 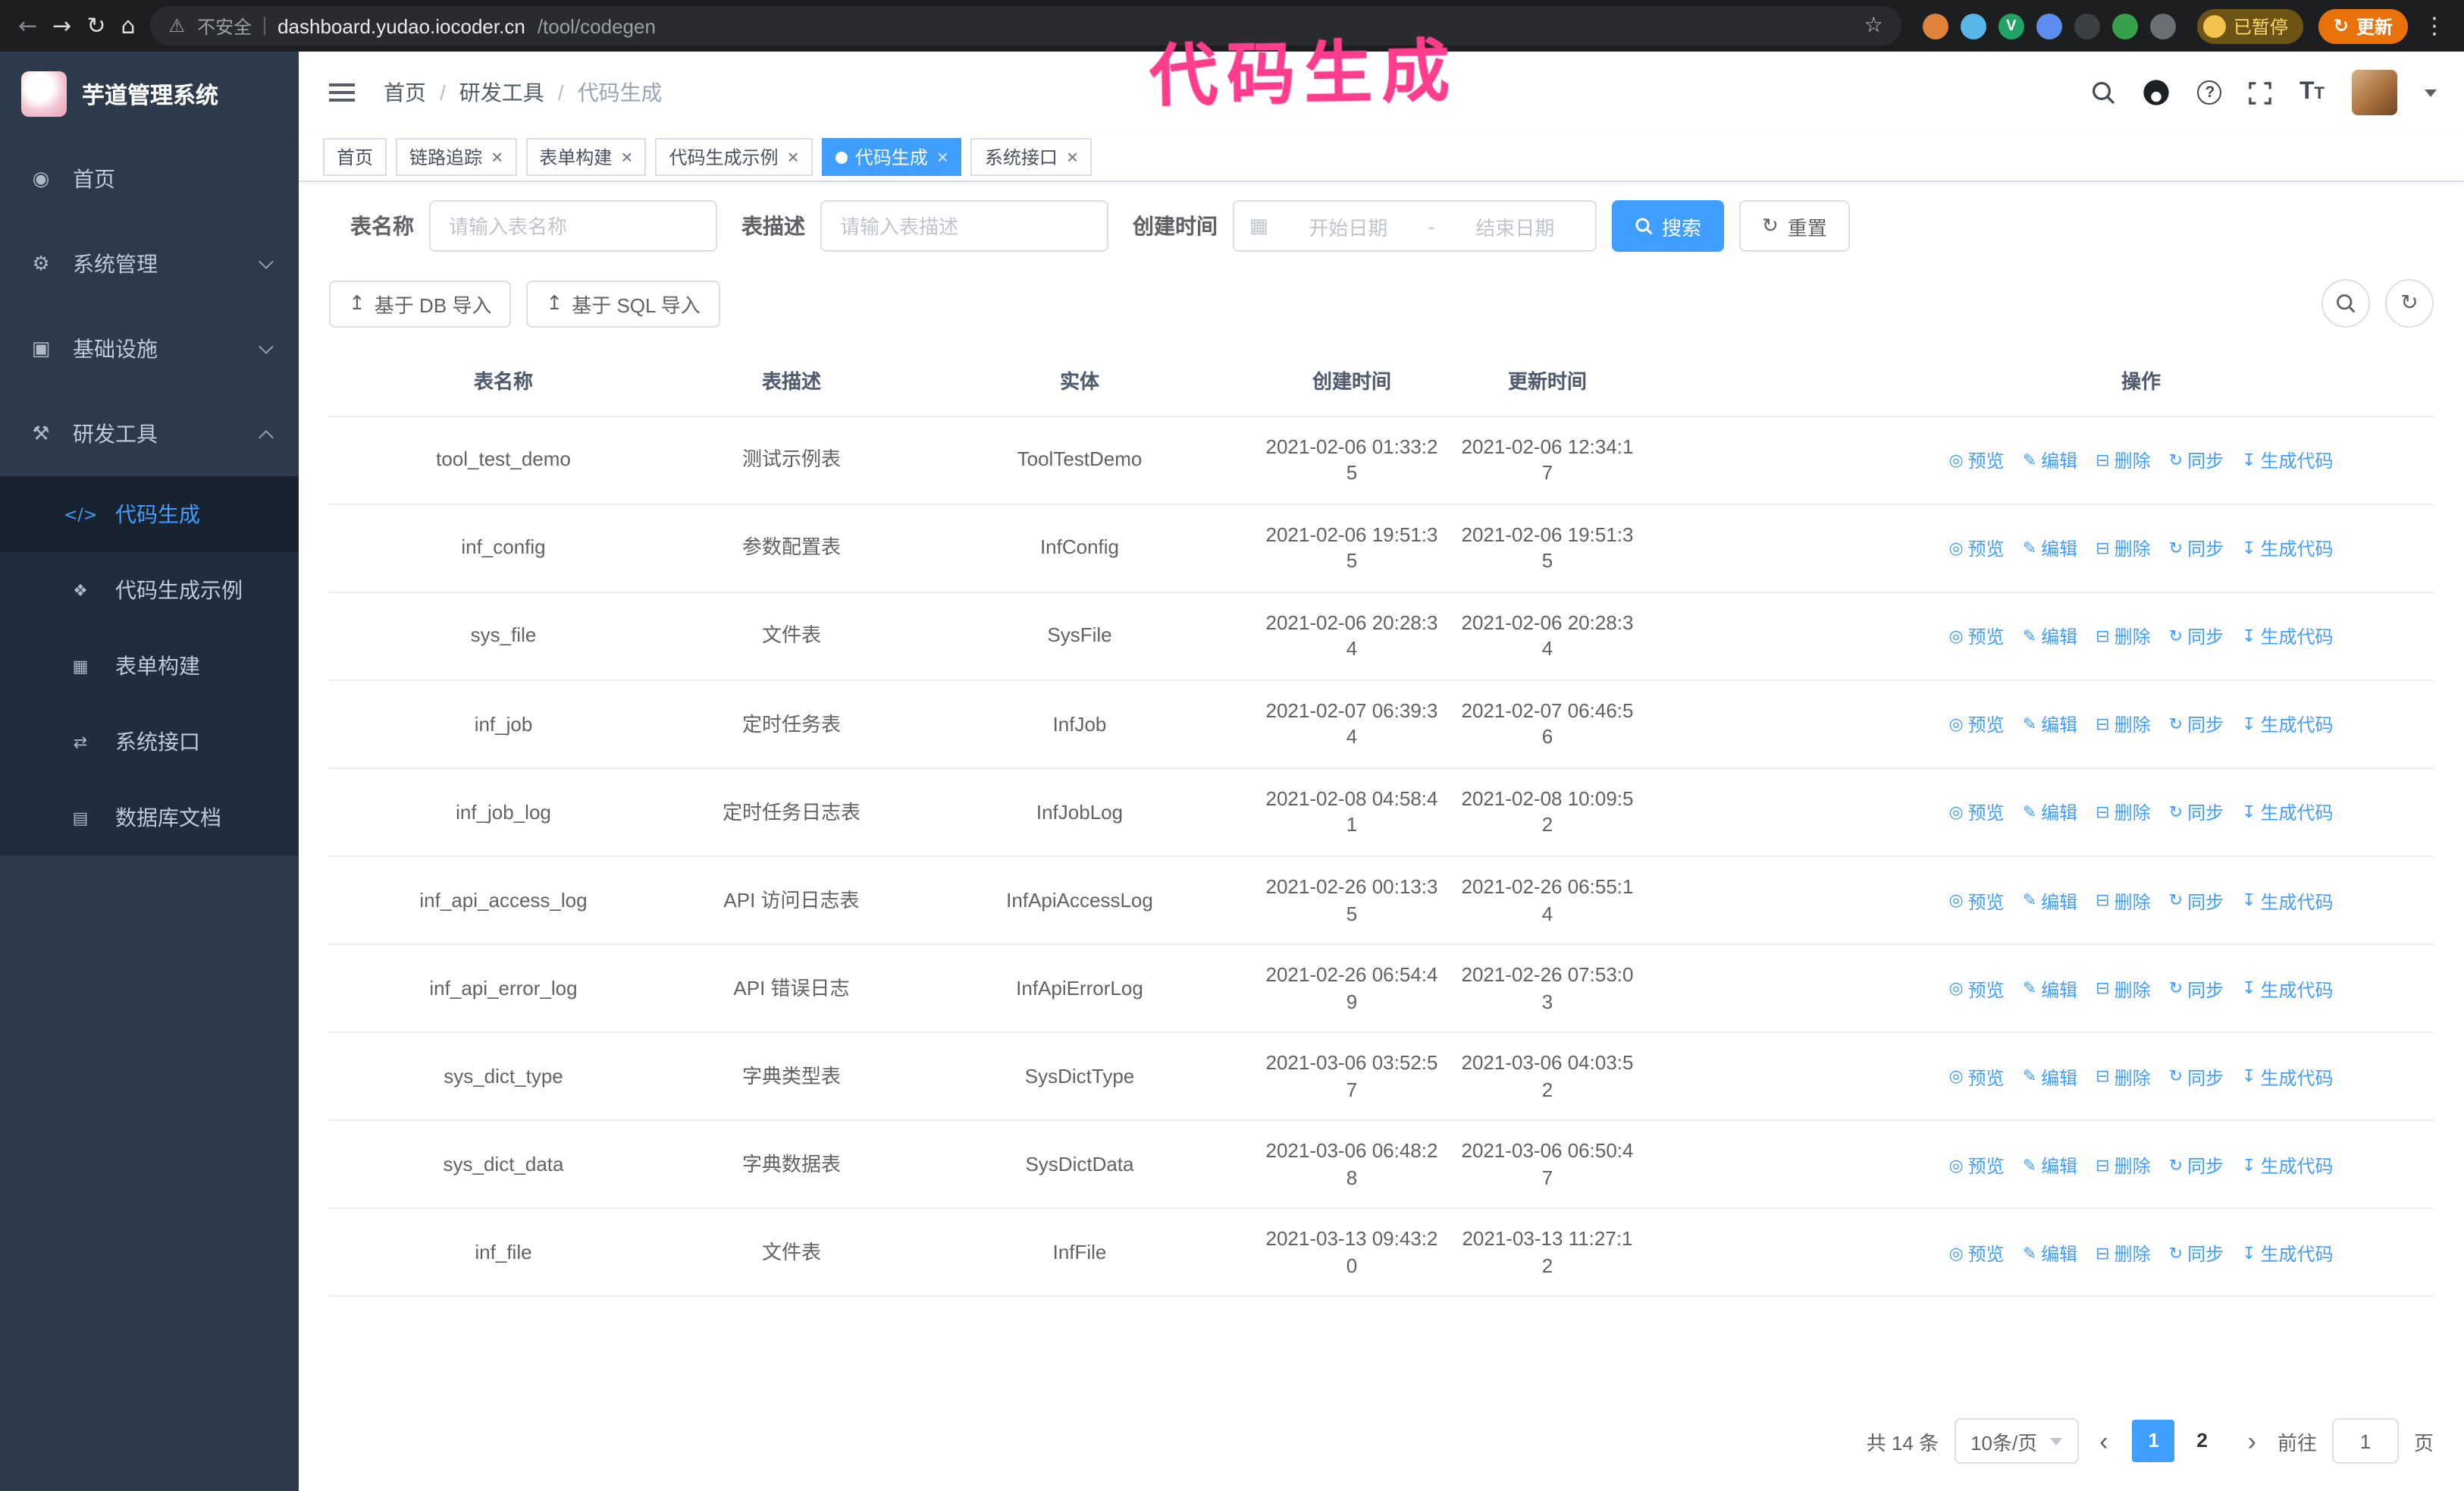 I want to click on tab-form-builder: 表单构建 ×, so click(x=586, y=157).